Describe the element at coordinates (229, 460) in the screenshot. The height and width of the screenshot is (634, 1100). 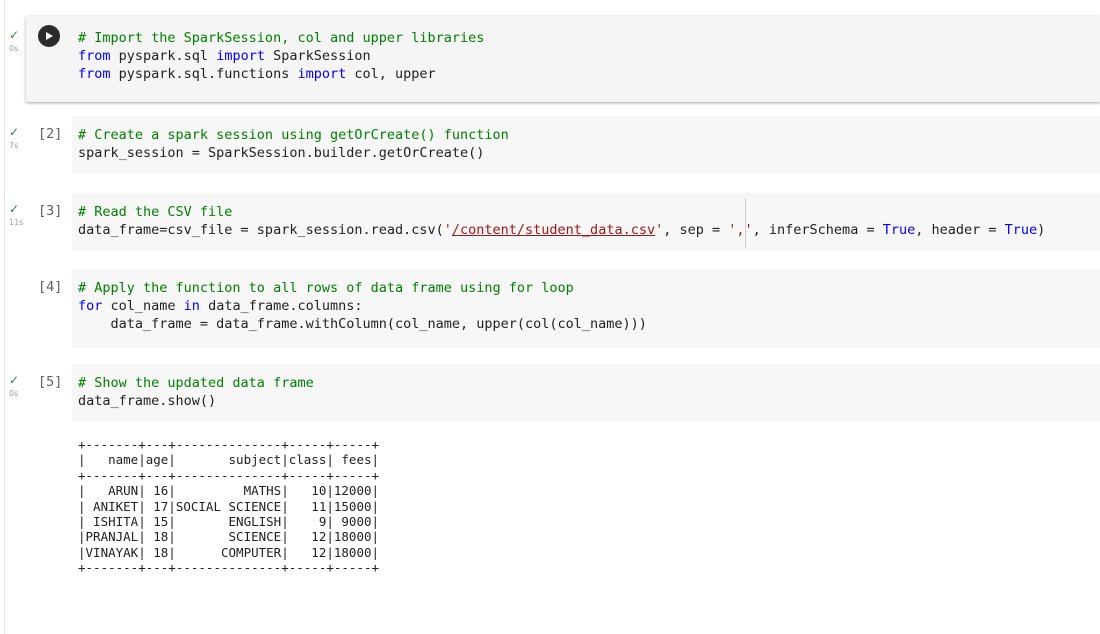
I see `output-line: | name|age| subject|class| fees|` at that location.